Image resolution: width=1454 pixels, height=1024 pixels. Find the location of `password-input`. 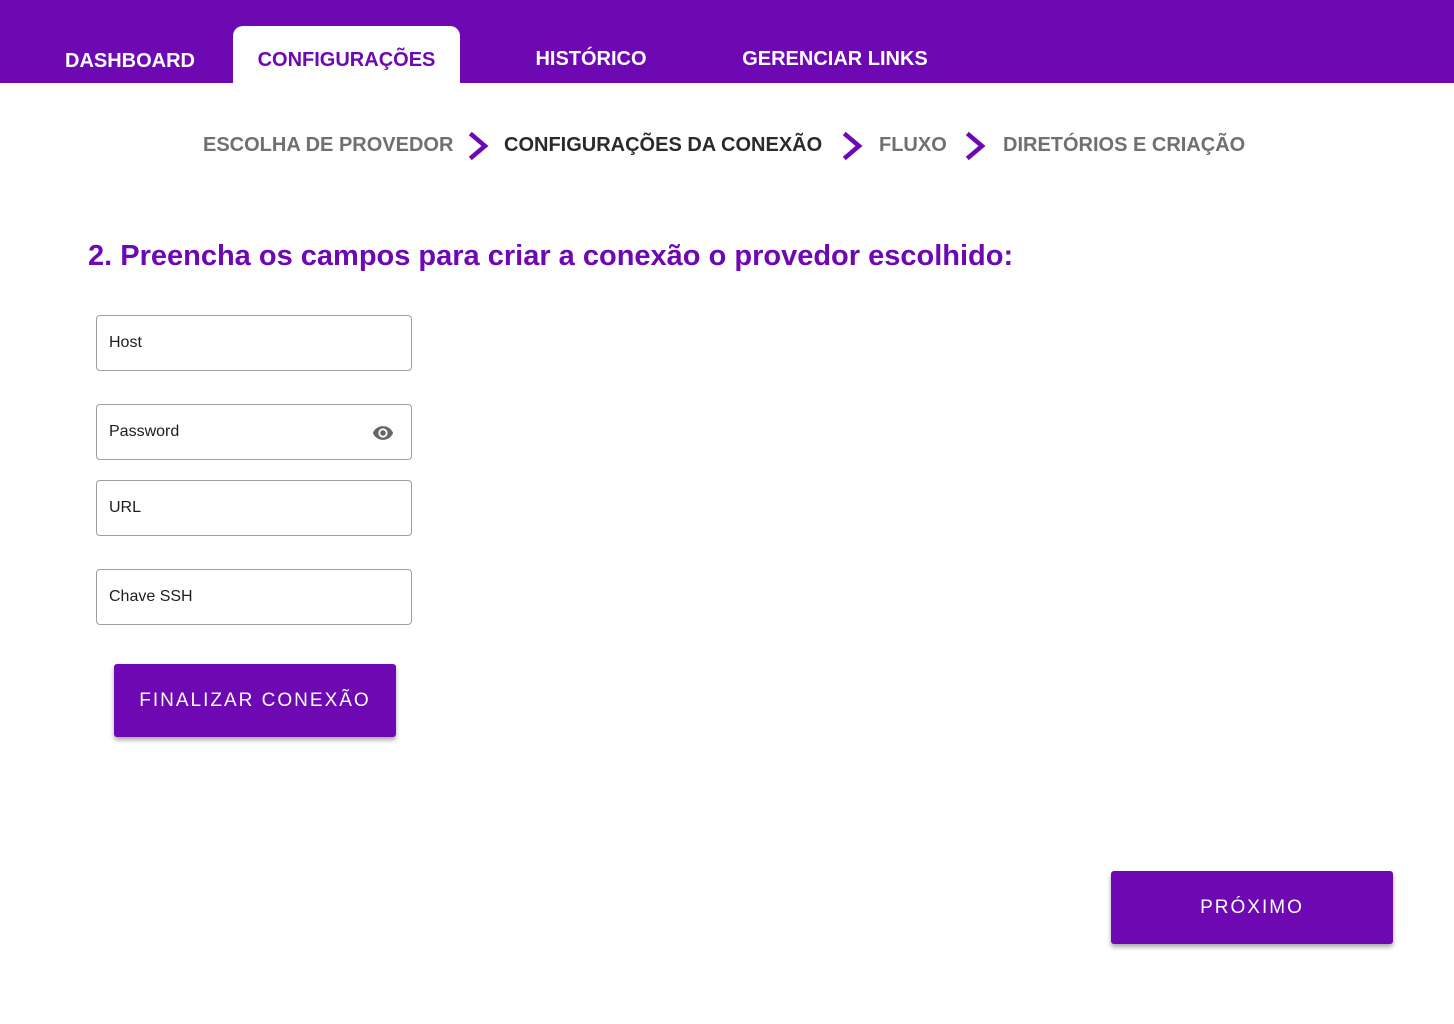

password-input is located at coordinates (254, 432).